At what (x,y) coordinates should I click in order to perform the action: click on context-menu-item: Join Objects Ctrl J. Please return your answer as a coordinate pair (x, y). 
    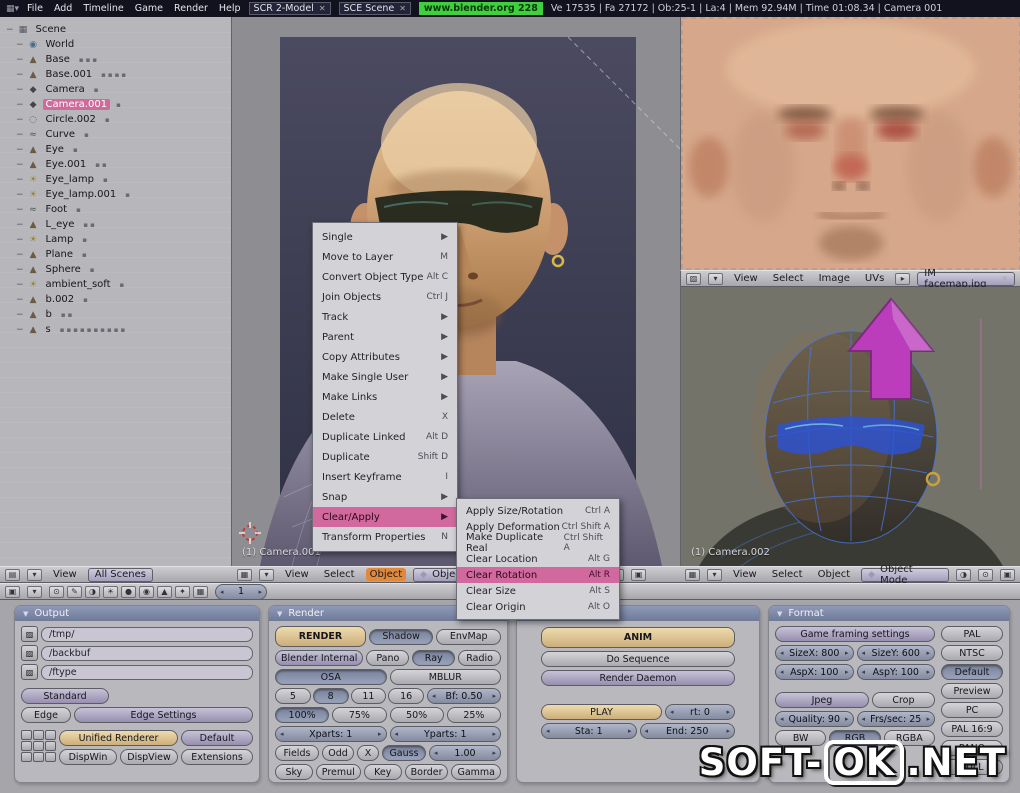
    Looking at the image, I should click on (385, 297).